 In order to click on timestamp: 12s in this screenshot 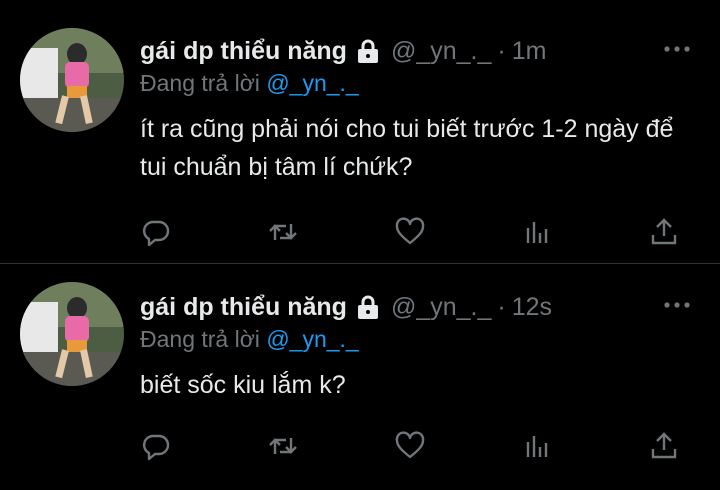, I will do `click(532, 307)`.